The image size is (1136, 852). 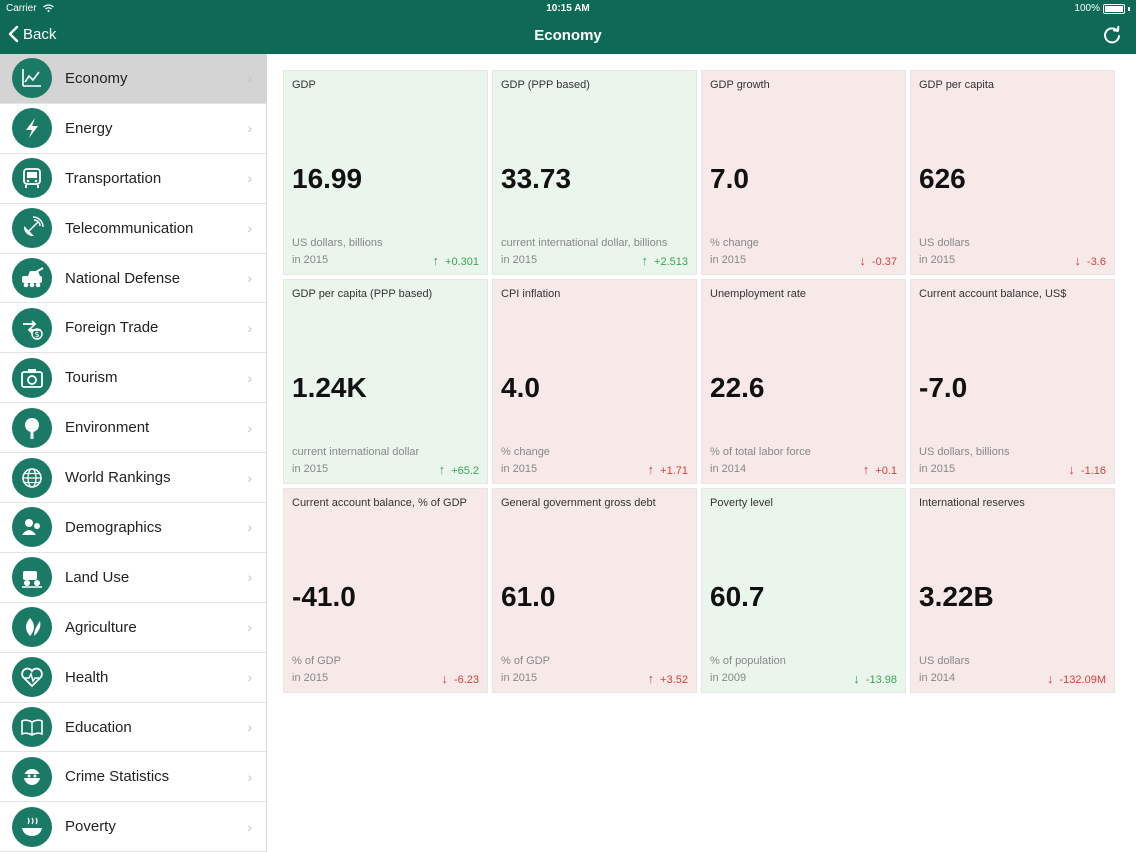 I want to click on tile-change: ↑ +0.301, so click(x=456, y=260).